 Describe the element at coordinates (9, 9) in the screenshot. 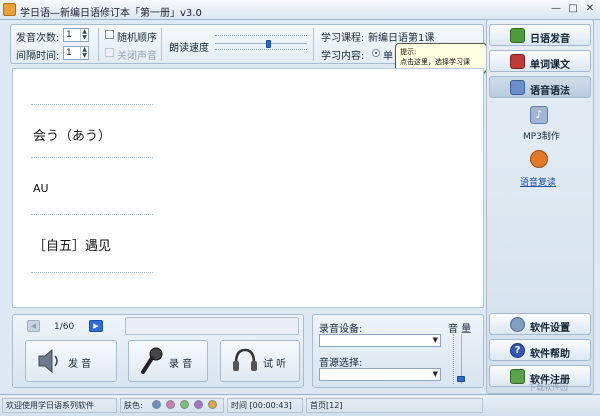

I see `app-icon` at that location.